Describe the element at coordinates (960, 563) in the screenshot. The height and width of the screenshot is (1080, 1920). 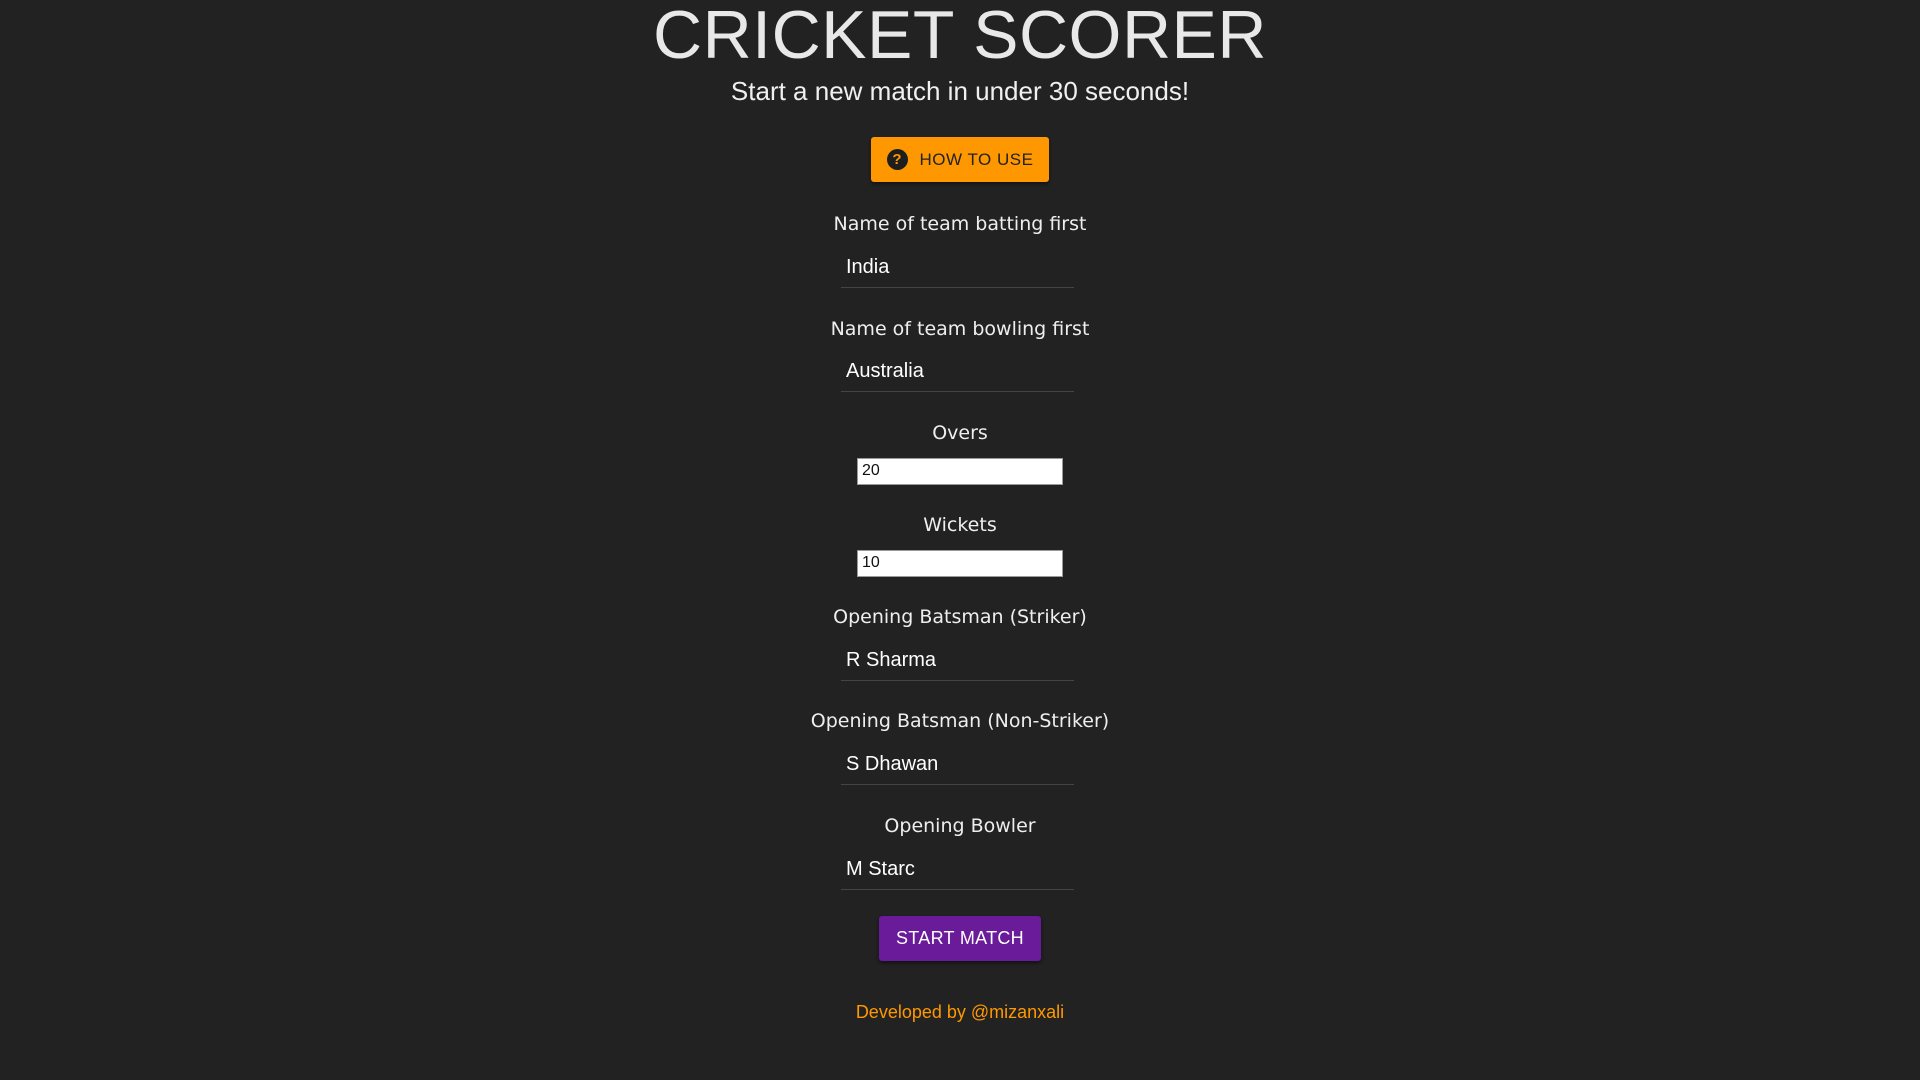
I see `wickets-input: 10` at that location.